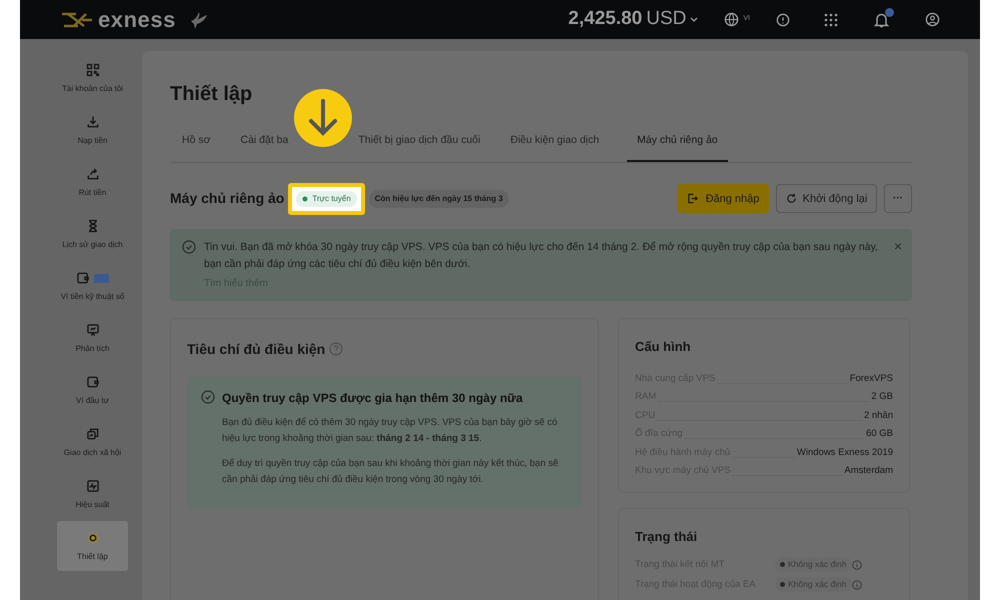 The width and height of the screenshot is (1000, 600). I want to click on spec-value: Amsterdam, so click(868, 471).